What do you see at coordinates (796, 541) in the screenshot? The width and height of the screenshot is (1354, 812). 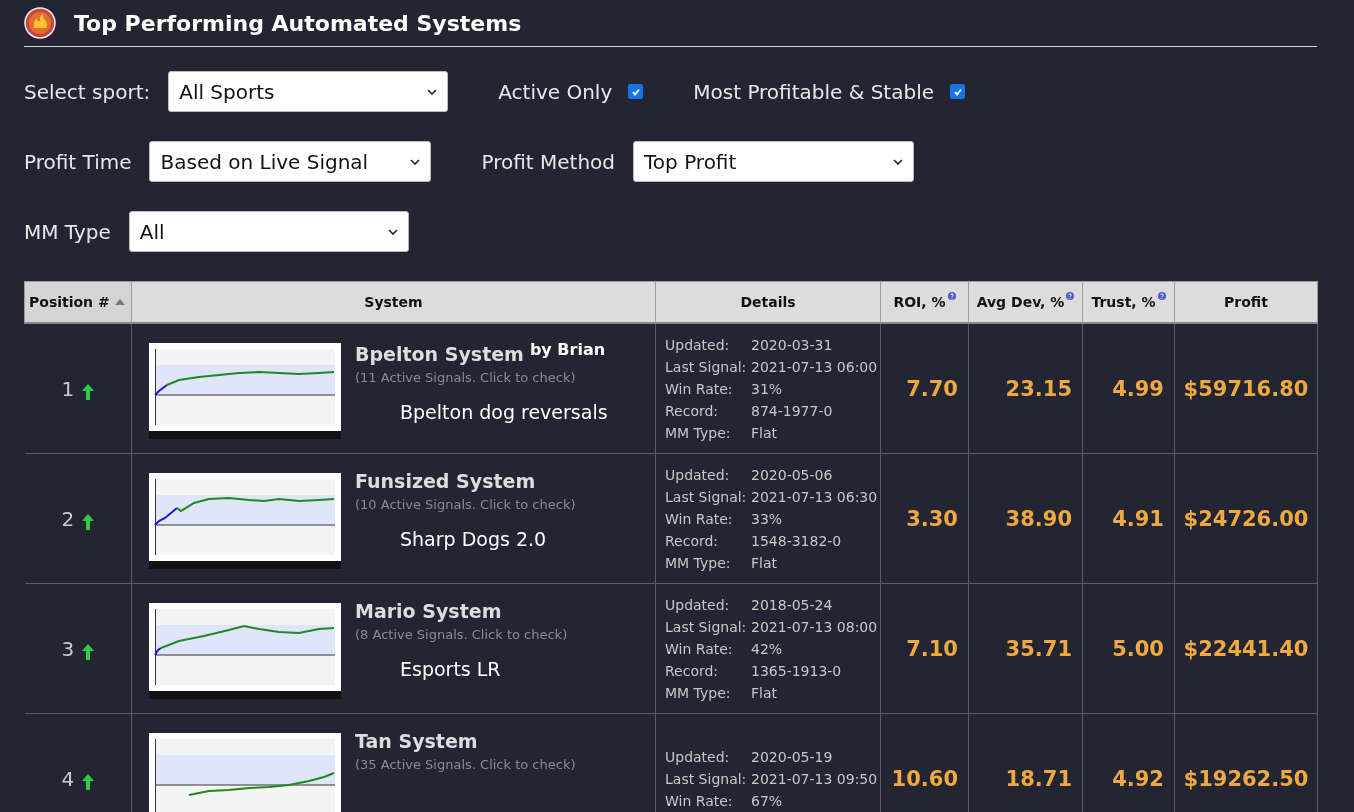 I see `detail-value: 1548-3182-0` at bounding box center [796, 541].